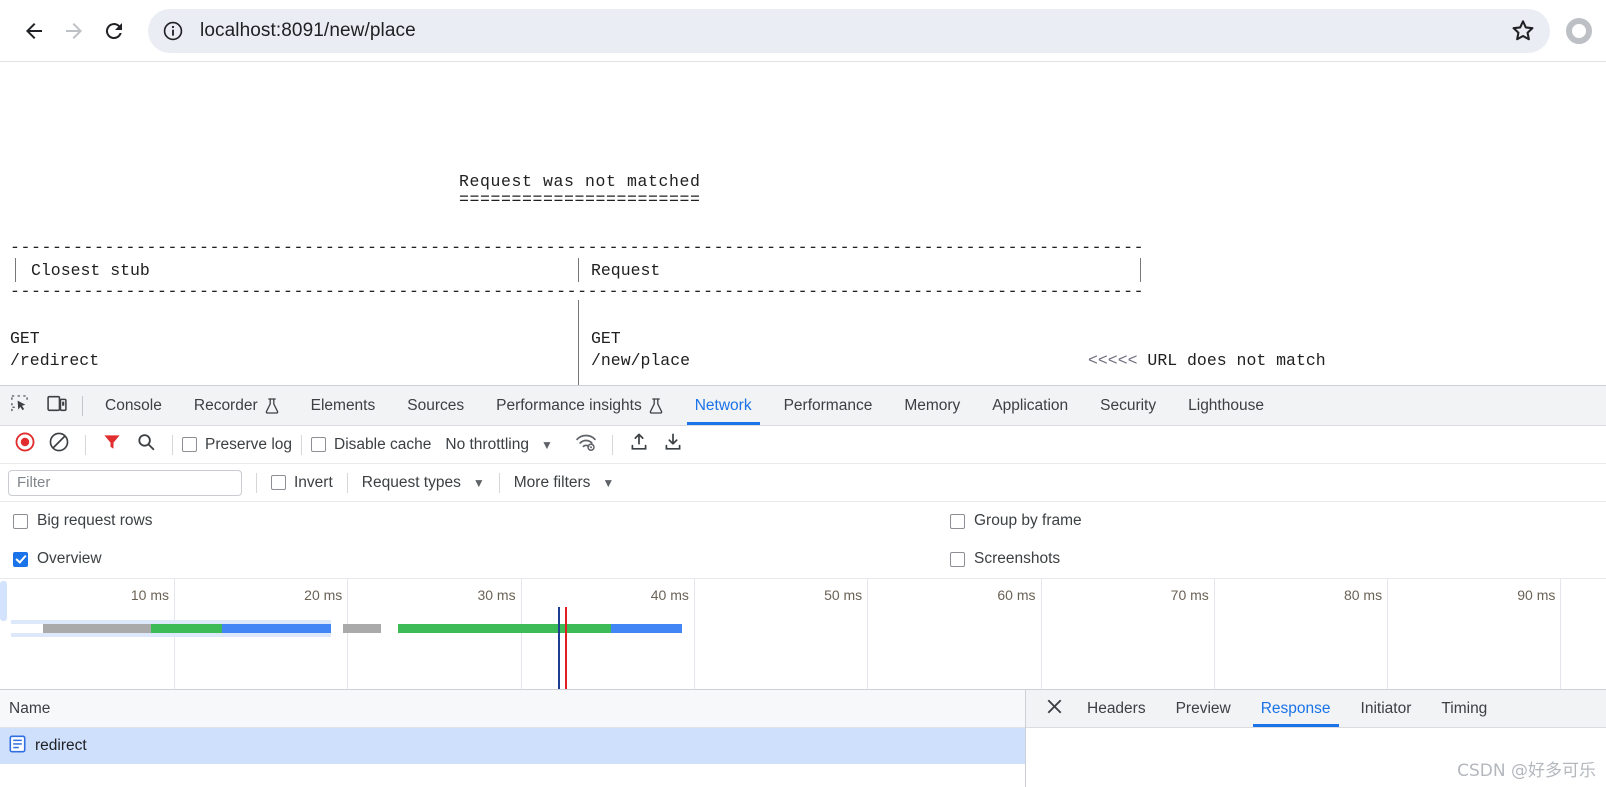 The height and width of the screenshot is (787, 1606). What do you see at coordinates (1236, 360) in the screenshot?
I see `mismatch-text: URL does not match` at bounding box center [1236, 360].